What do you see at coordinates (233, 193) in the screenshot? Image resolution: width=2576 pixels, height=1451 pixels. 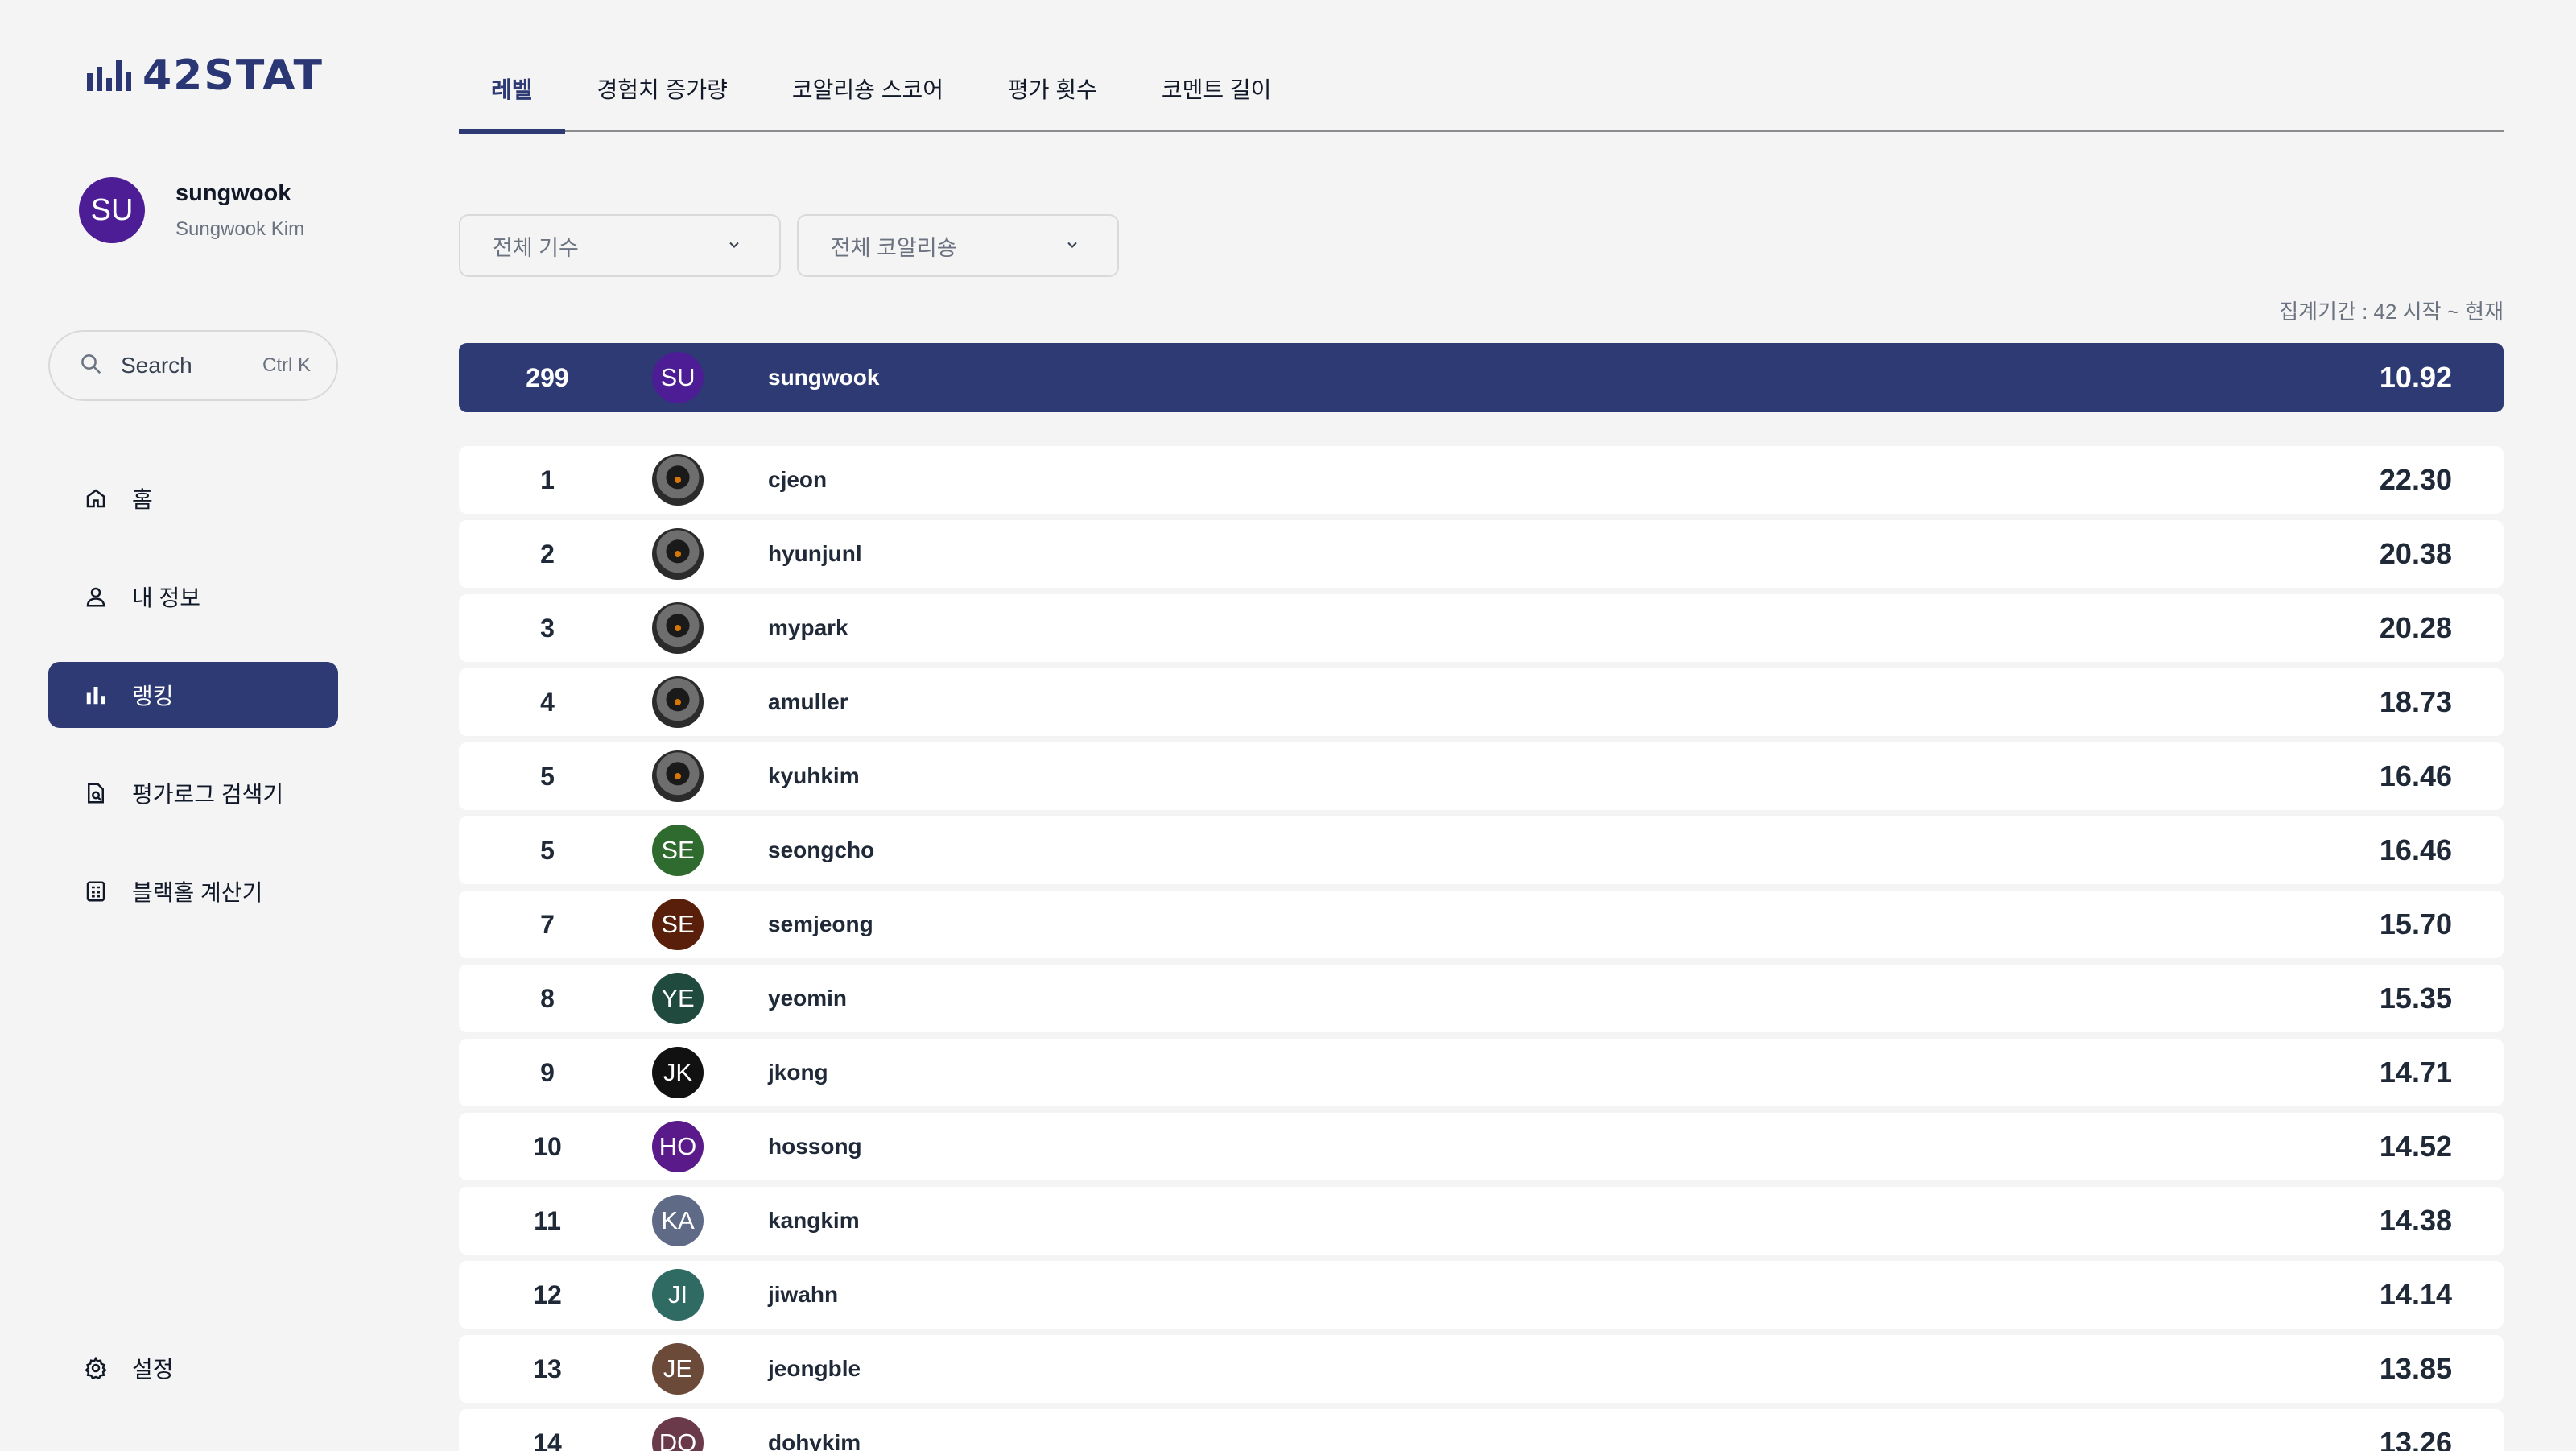 I see `profile-username: sungwook` at bounding box center [233, 193].